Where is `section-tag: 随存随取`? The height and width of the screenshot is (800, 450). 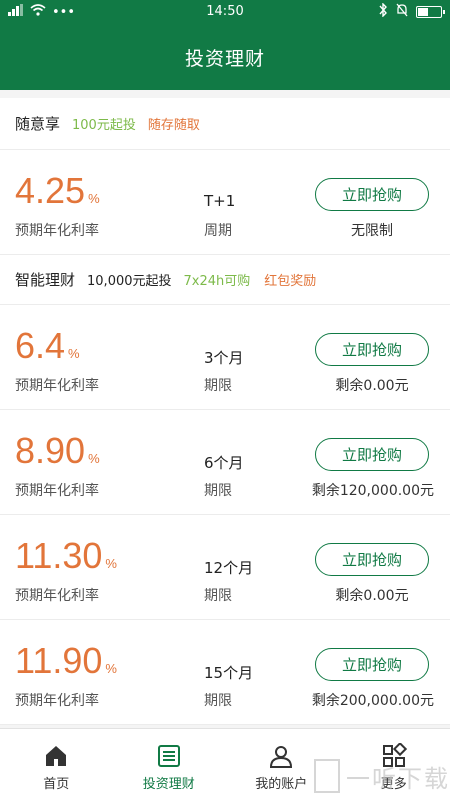 section-tag: 随存随取 is located at coordinates (173, 125).